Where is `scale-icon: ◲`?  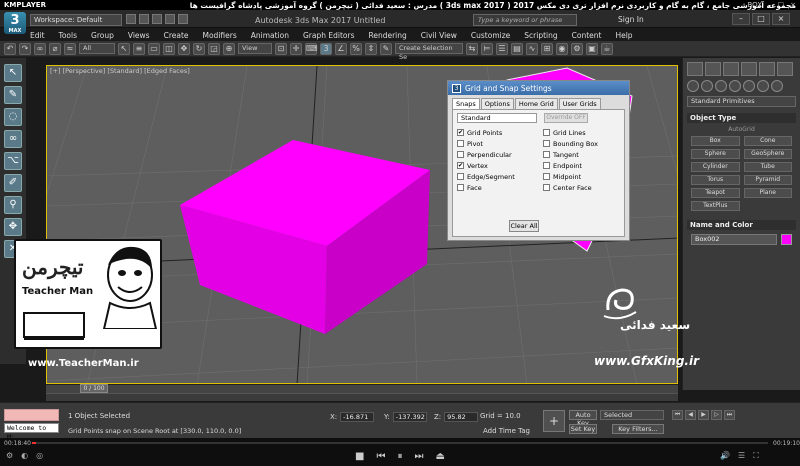
scale-icon: ◲ is located at coordinates (214, 48).